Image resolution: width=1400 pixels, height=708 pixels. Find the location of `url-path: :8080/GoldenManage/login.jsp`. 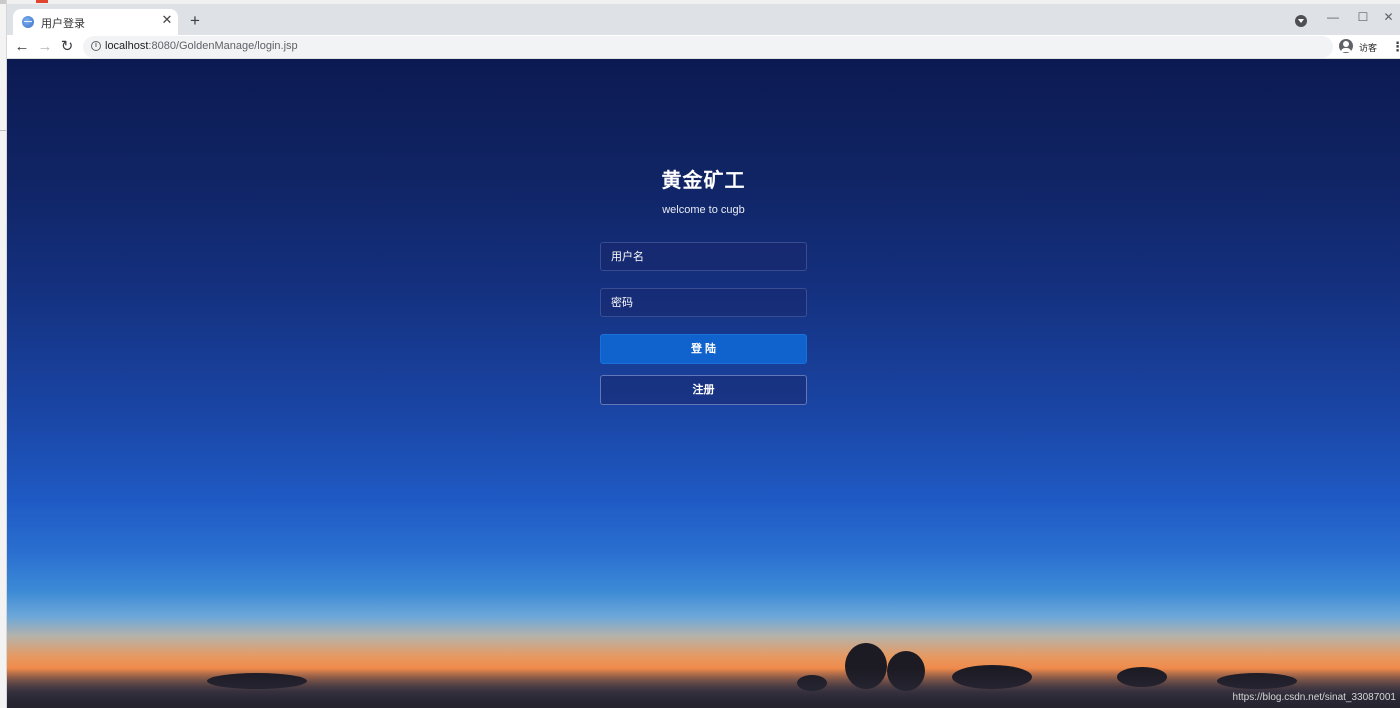

url-path: :8080/GoldenManage/login.jsp is located at coordinates (223, 46).